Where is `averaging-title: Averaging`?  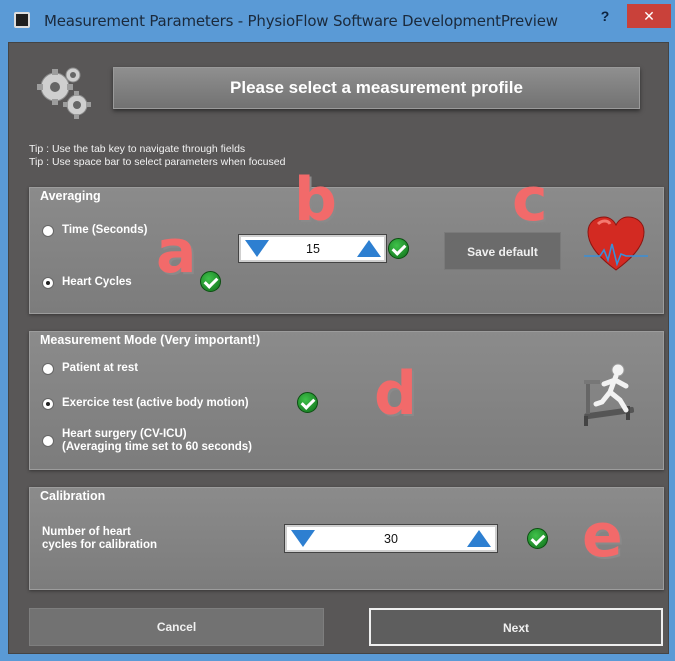 averaging-title: Averaging is located at coordinates (70, 196).